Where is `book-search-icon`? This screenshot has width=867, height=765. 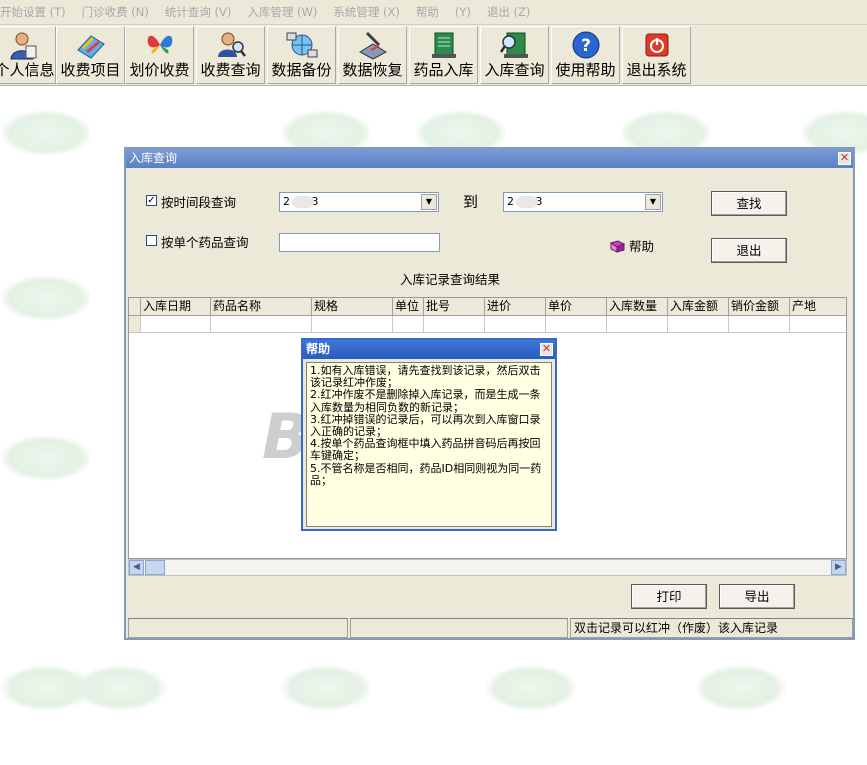 book-search-icon is located at coordinates (513, 45).